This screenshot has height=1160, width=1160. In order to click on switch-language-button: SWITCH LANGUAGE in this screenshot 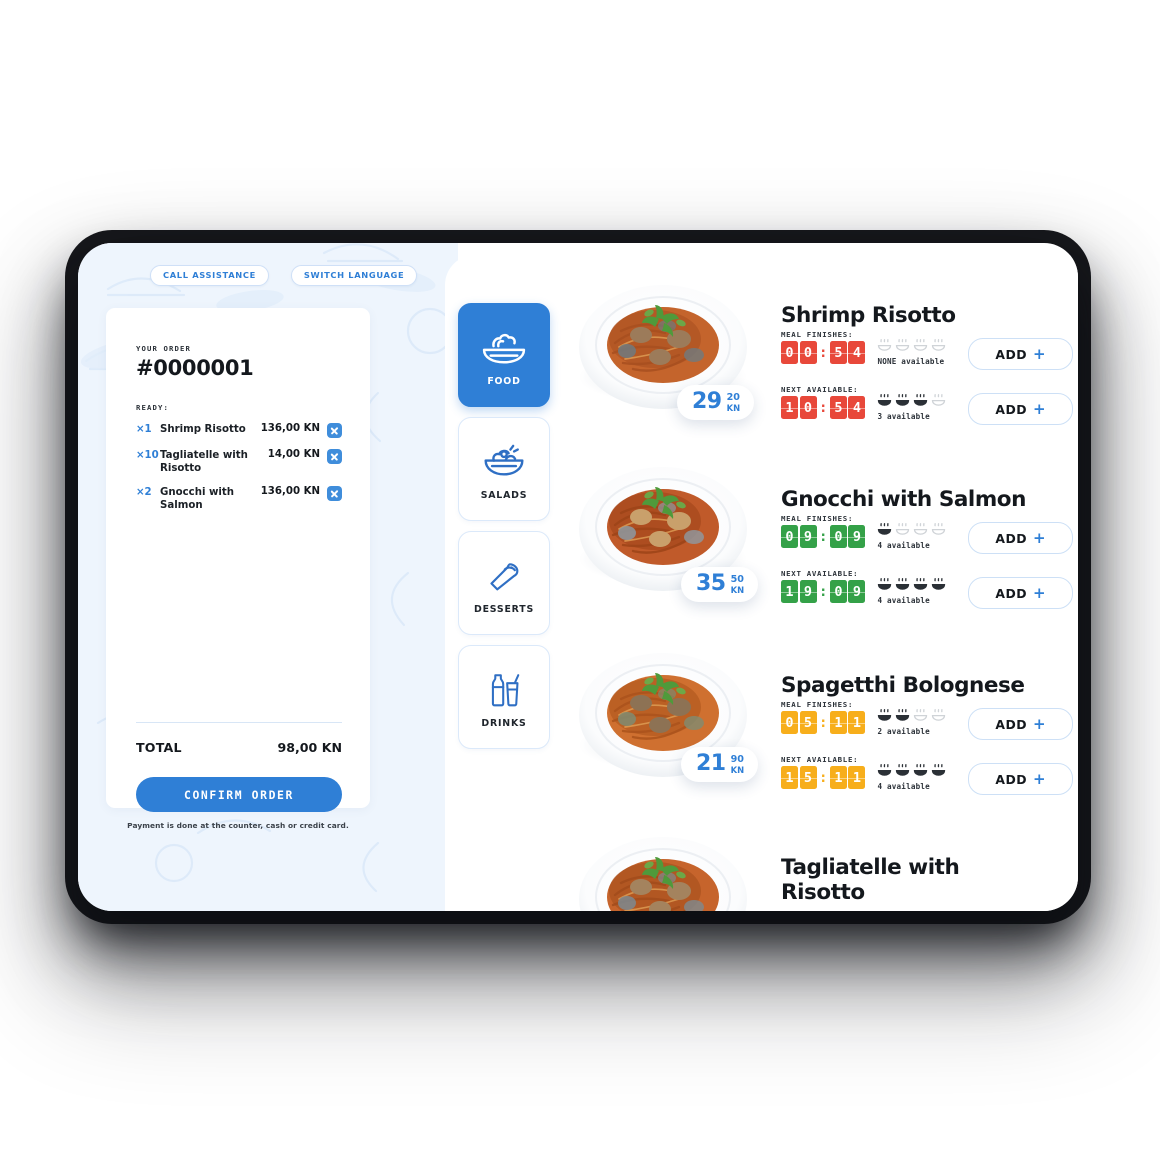, I will do `click(354, 276)`.